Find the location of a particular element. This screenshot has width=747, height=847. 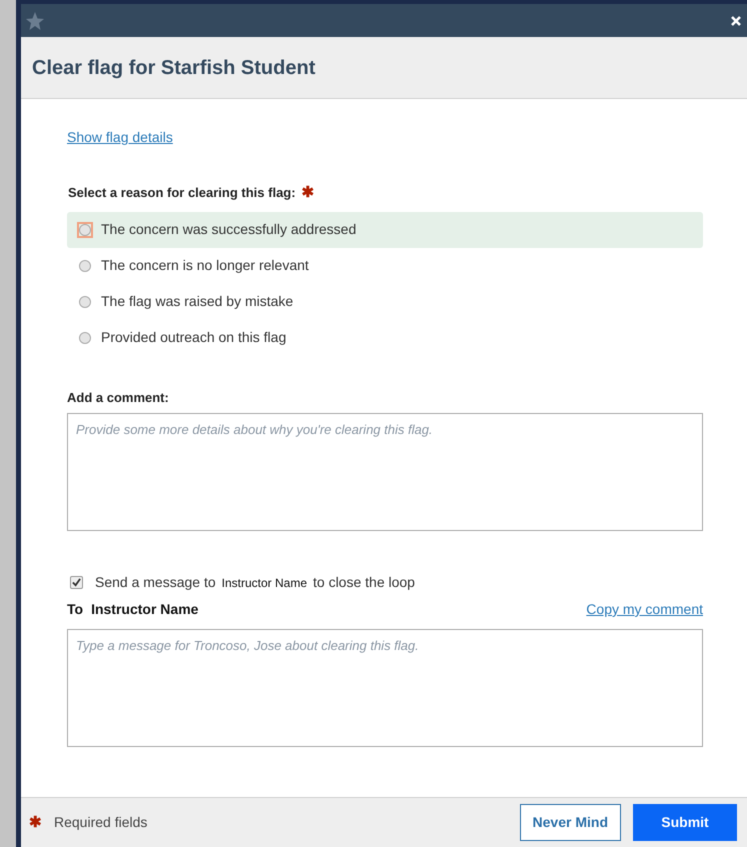

send-message-text: Send a message to is located at coordinates (155, 582).